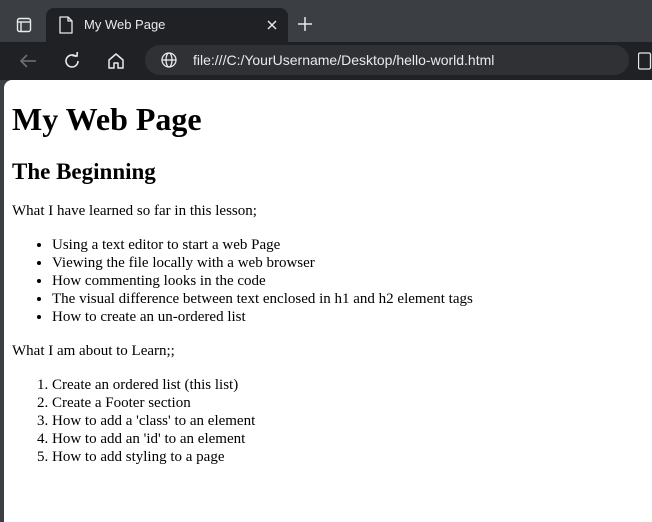 Image resolution: width=652 pixels, height=522 pixels. What do you see at coordinates (93, 351) in the screenshot?
I see `about-paragraph: What I am about to Learn;;` at bounding box center [93, 351].